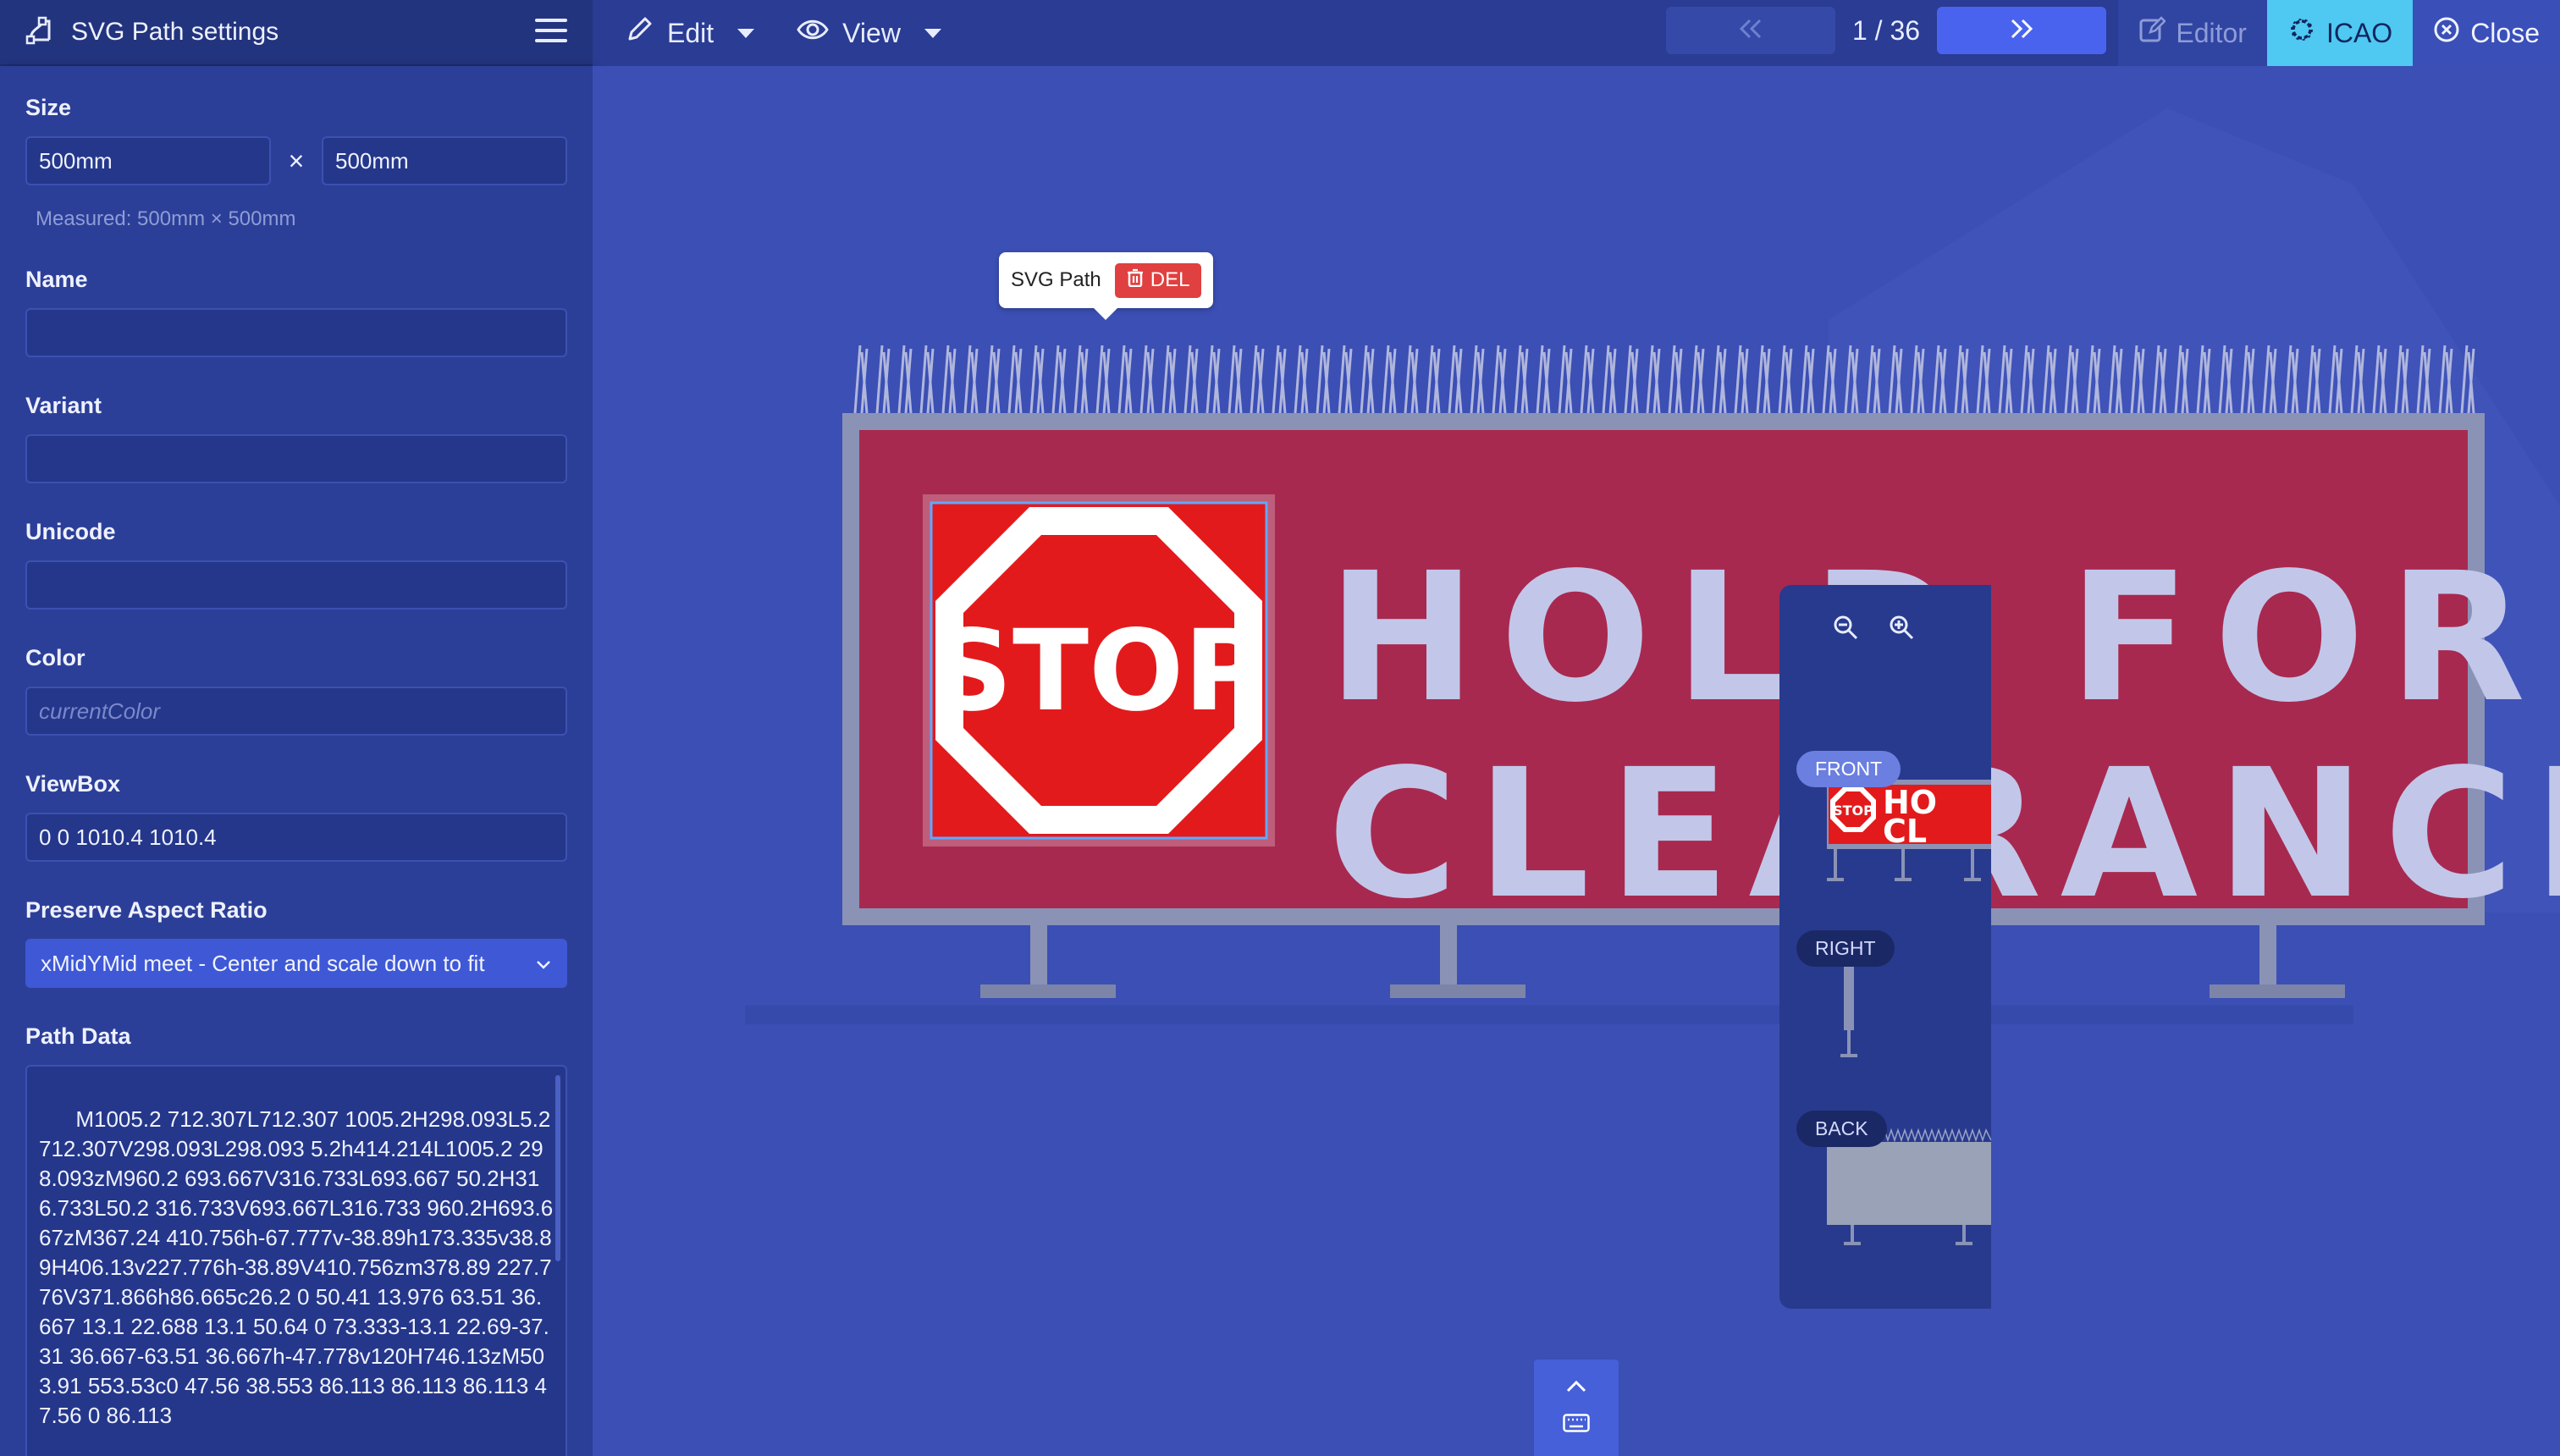 The image size is (2560, 1456). Describe the element at coordinates (2359, 32) in the screenshot. I see `icao-label: ICAO` at that location.